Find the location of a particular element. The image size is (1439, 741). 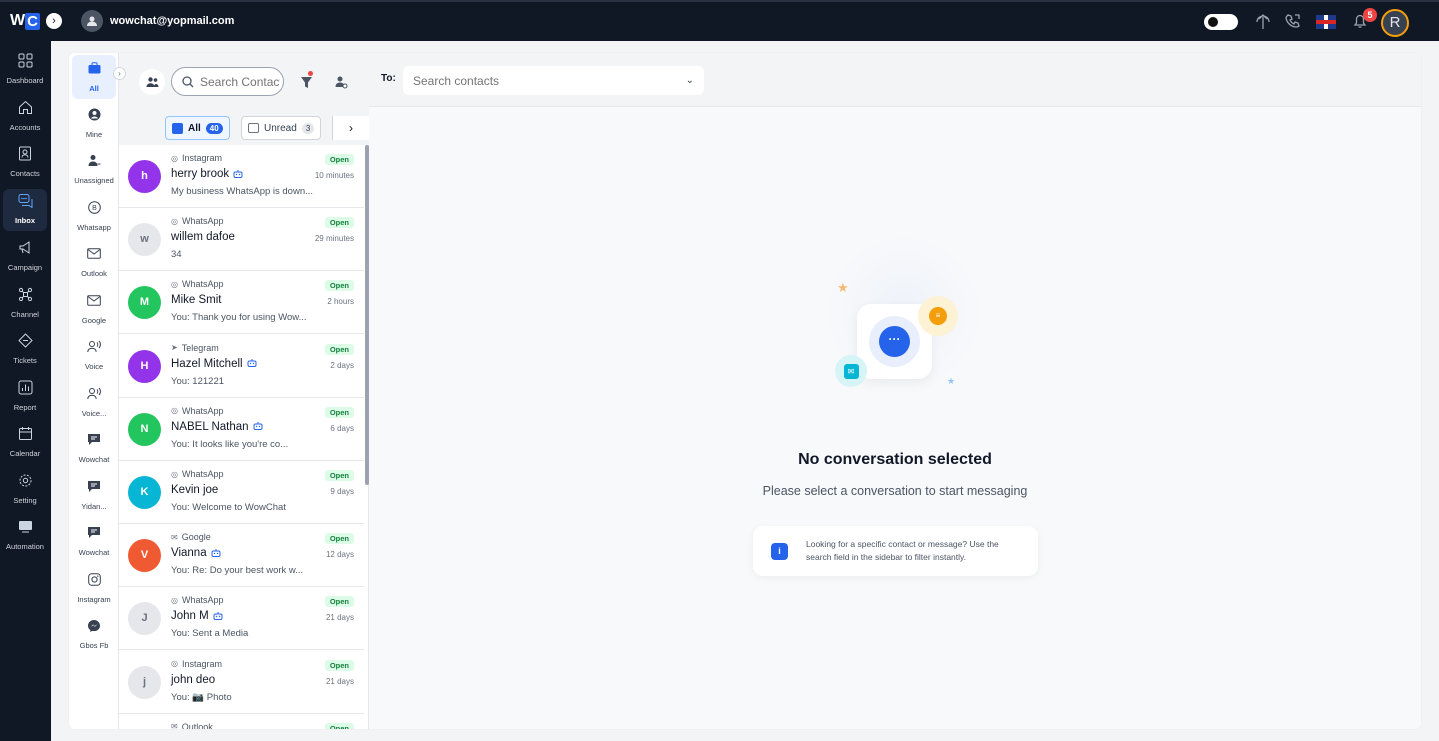

channel-all: All is located at coordinates (94, 77).